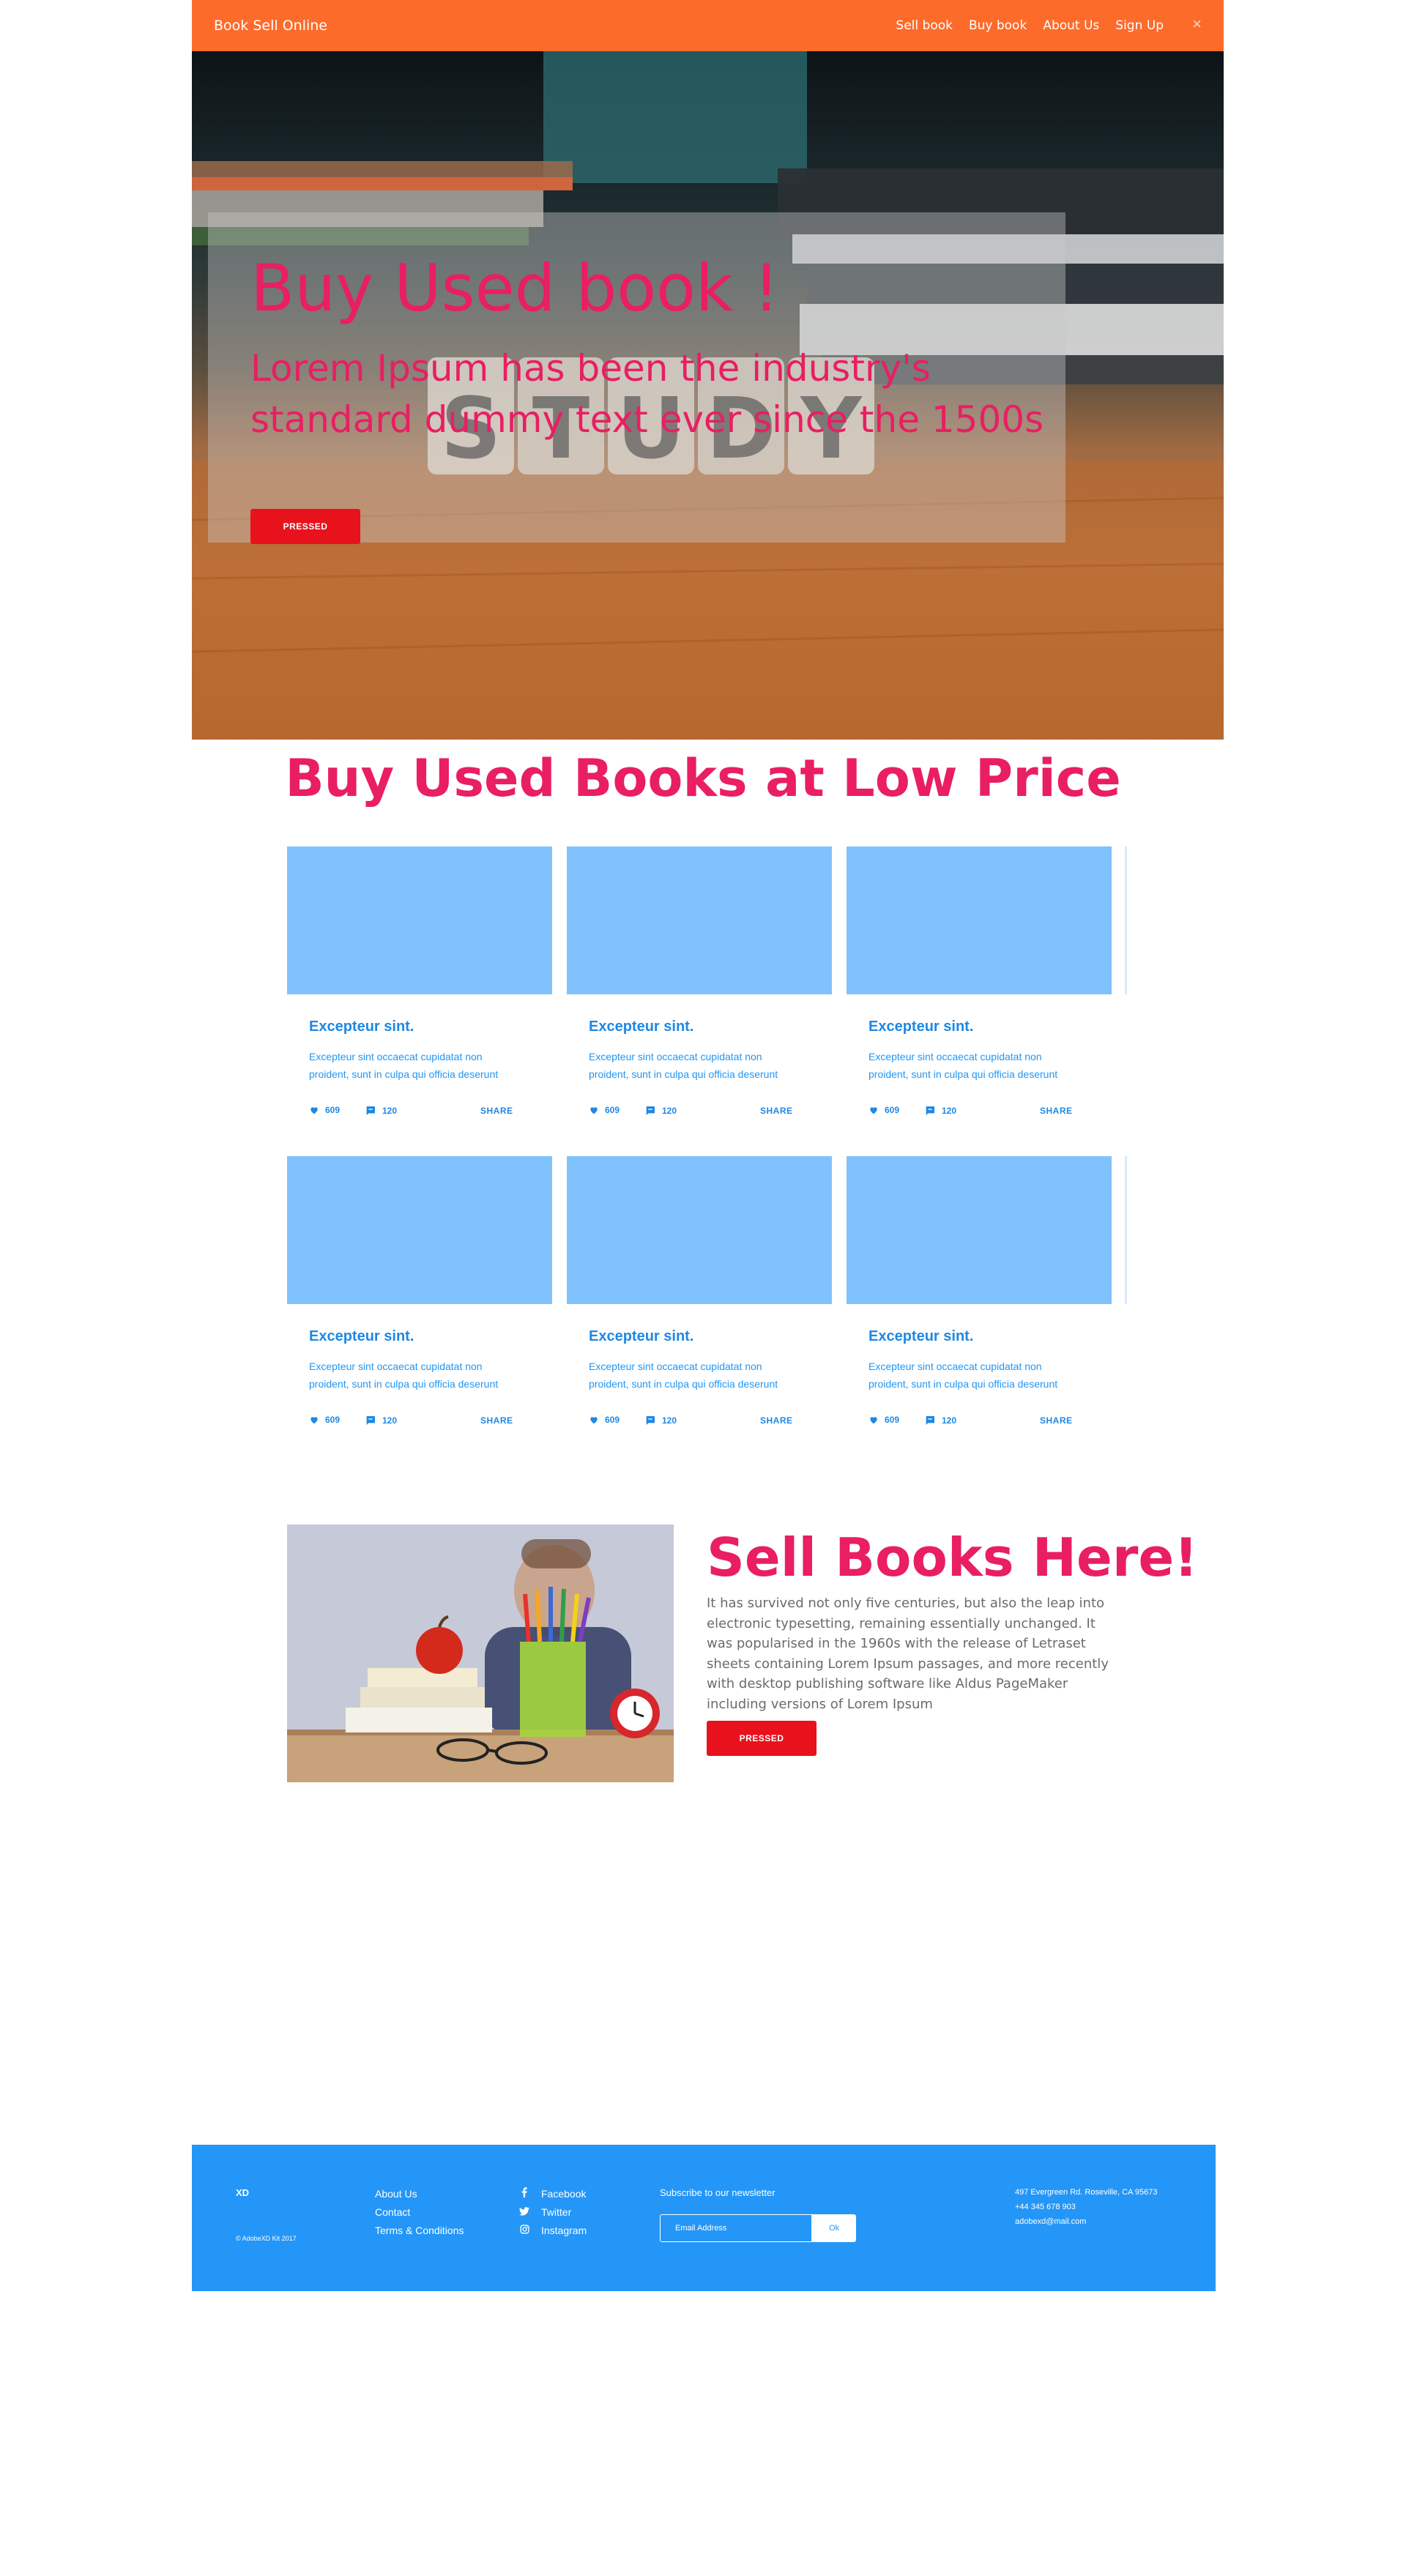 The height and width of the screenshot is (2576, 1406). Describe the element at coordinates (270, 26) in the screenshot. I see `brand-logo: Book Sell Online` at that location.